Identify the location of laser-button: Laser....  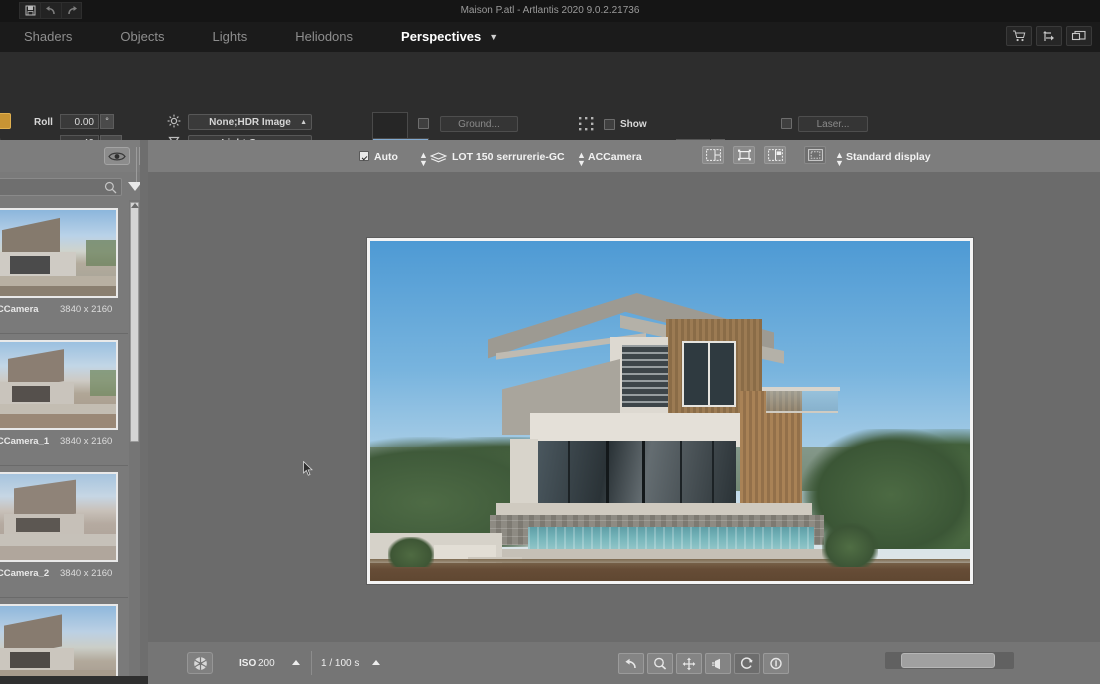
(833, 124).